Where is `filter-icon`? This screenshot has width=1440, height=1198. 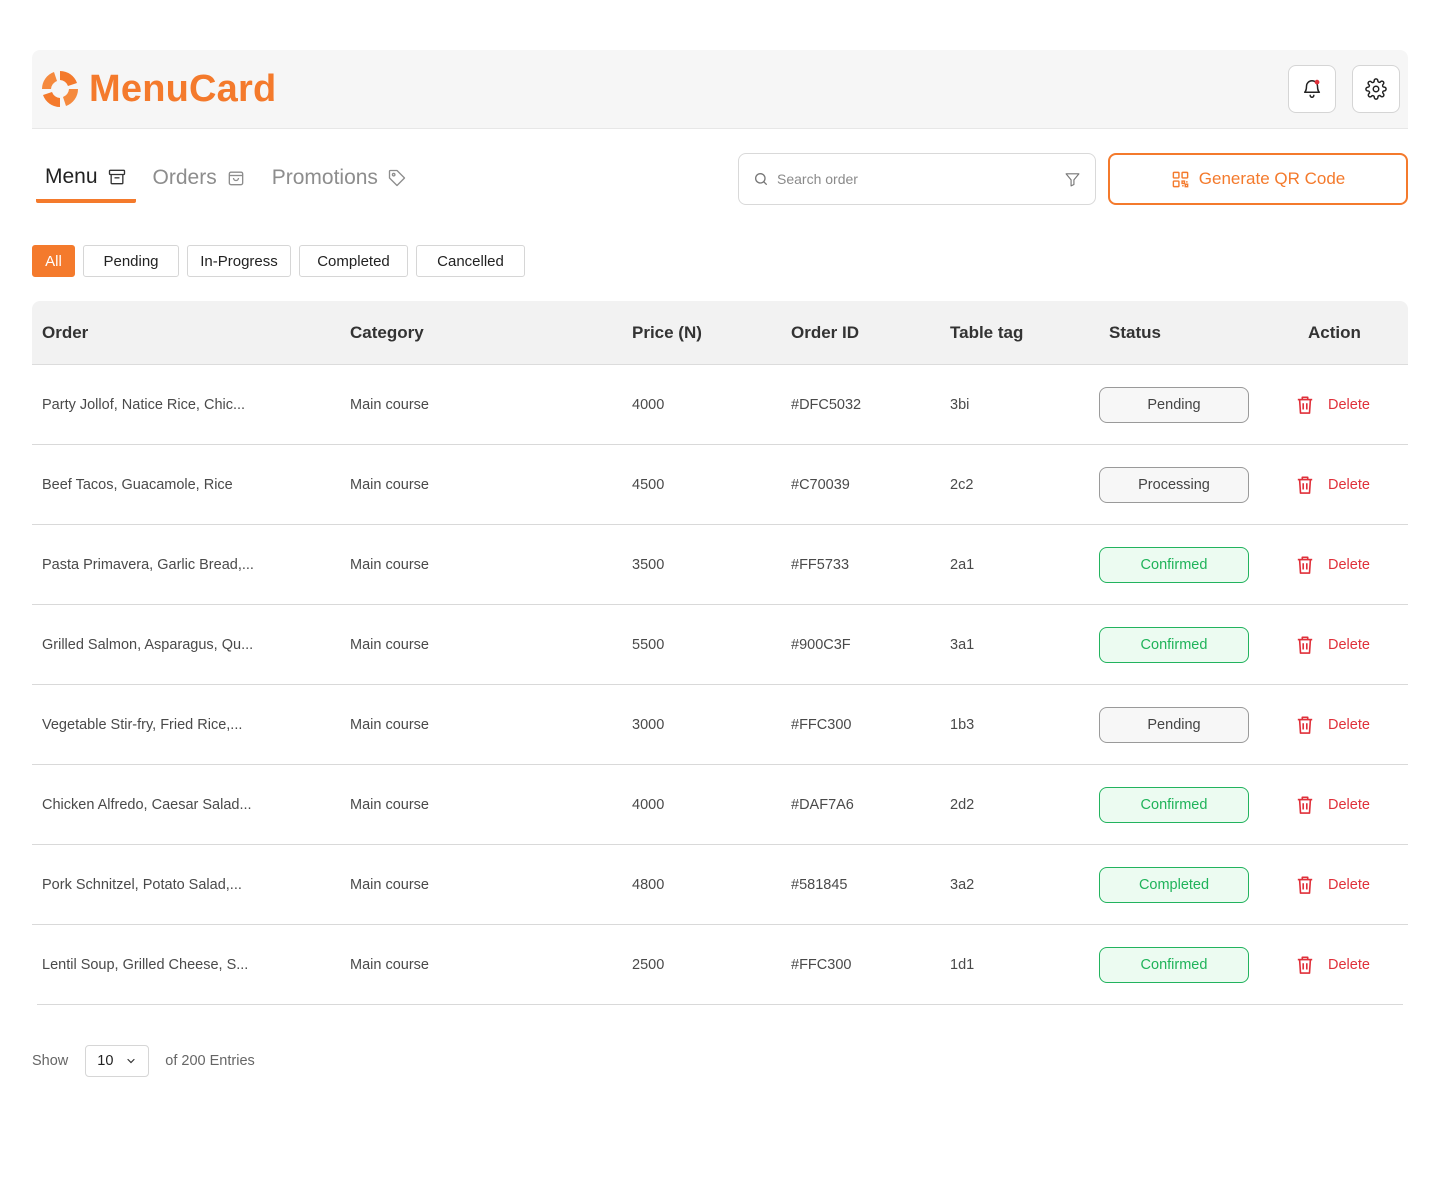
filter-icon is located at coordinates (1072, 179).